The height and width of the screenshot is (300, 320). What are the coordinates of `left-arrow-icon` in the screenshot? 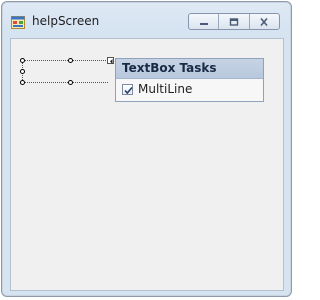 It's located at (111, 61).